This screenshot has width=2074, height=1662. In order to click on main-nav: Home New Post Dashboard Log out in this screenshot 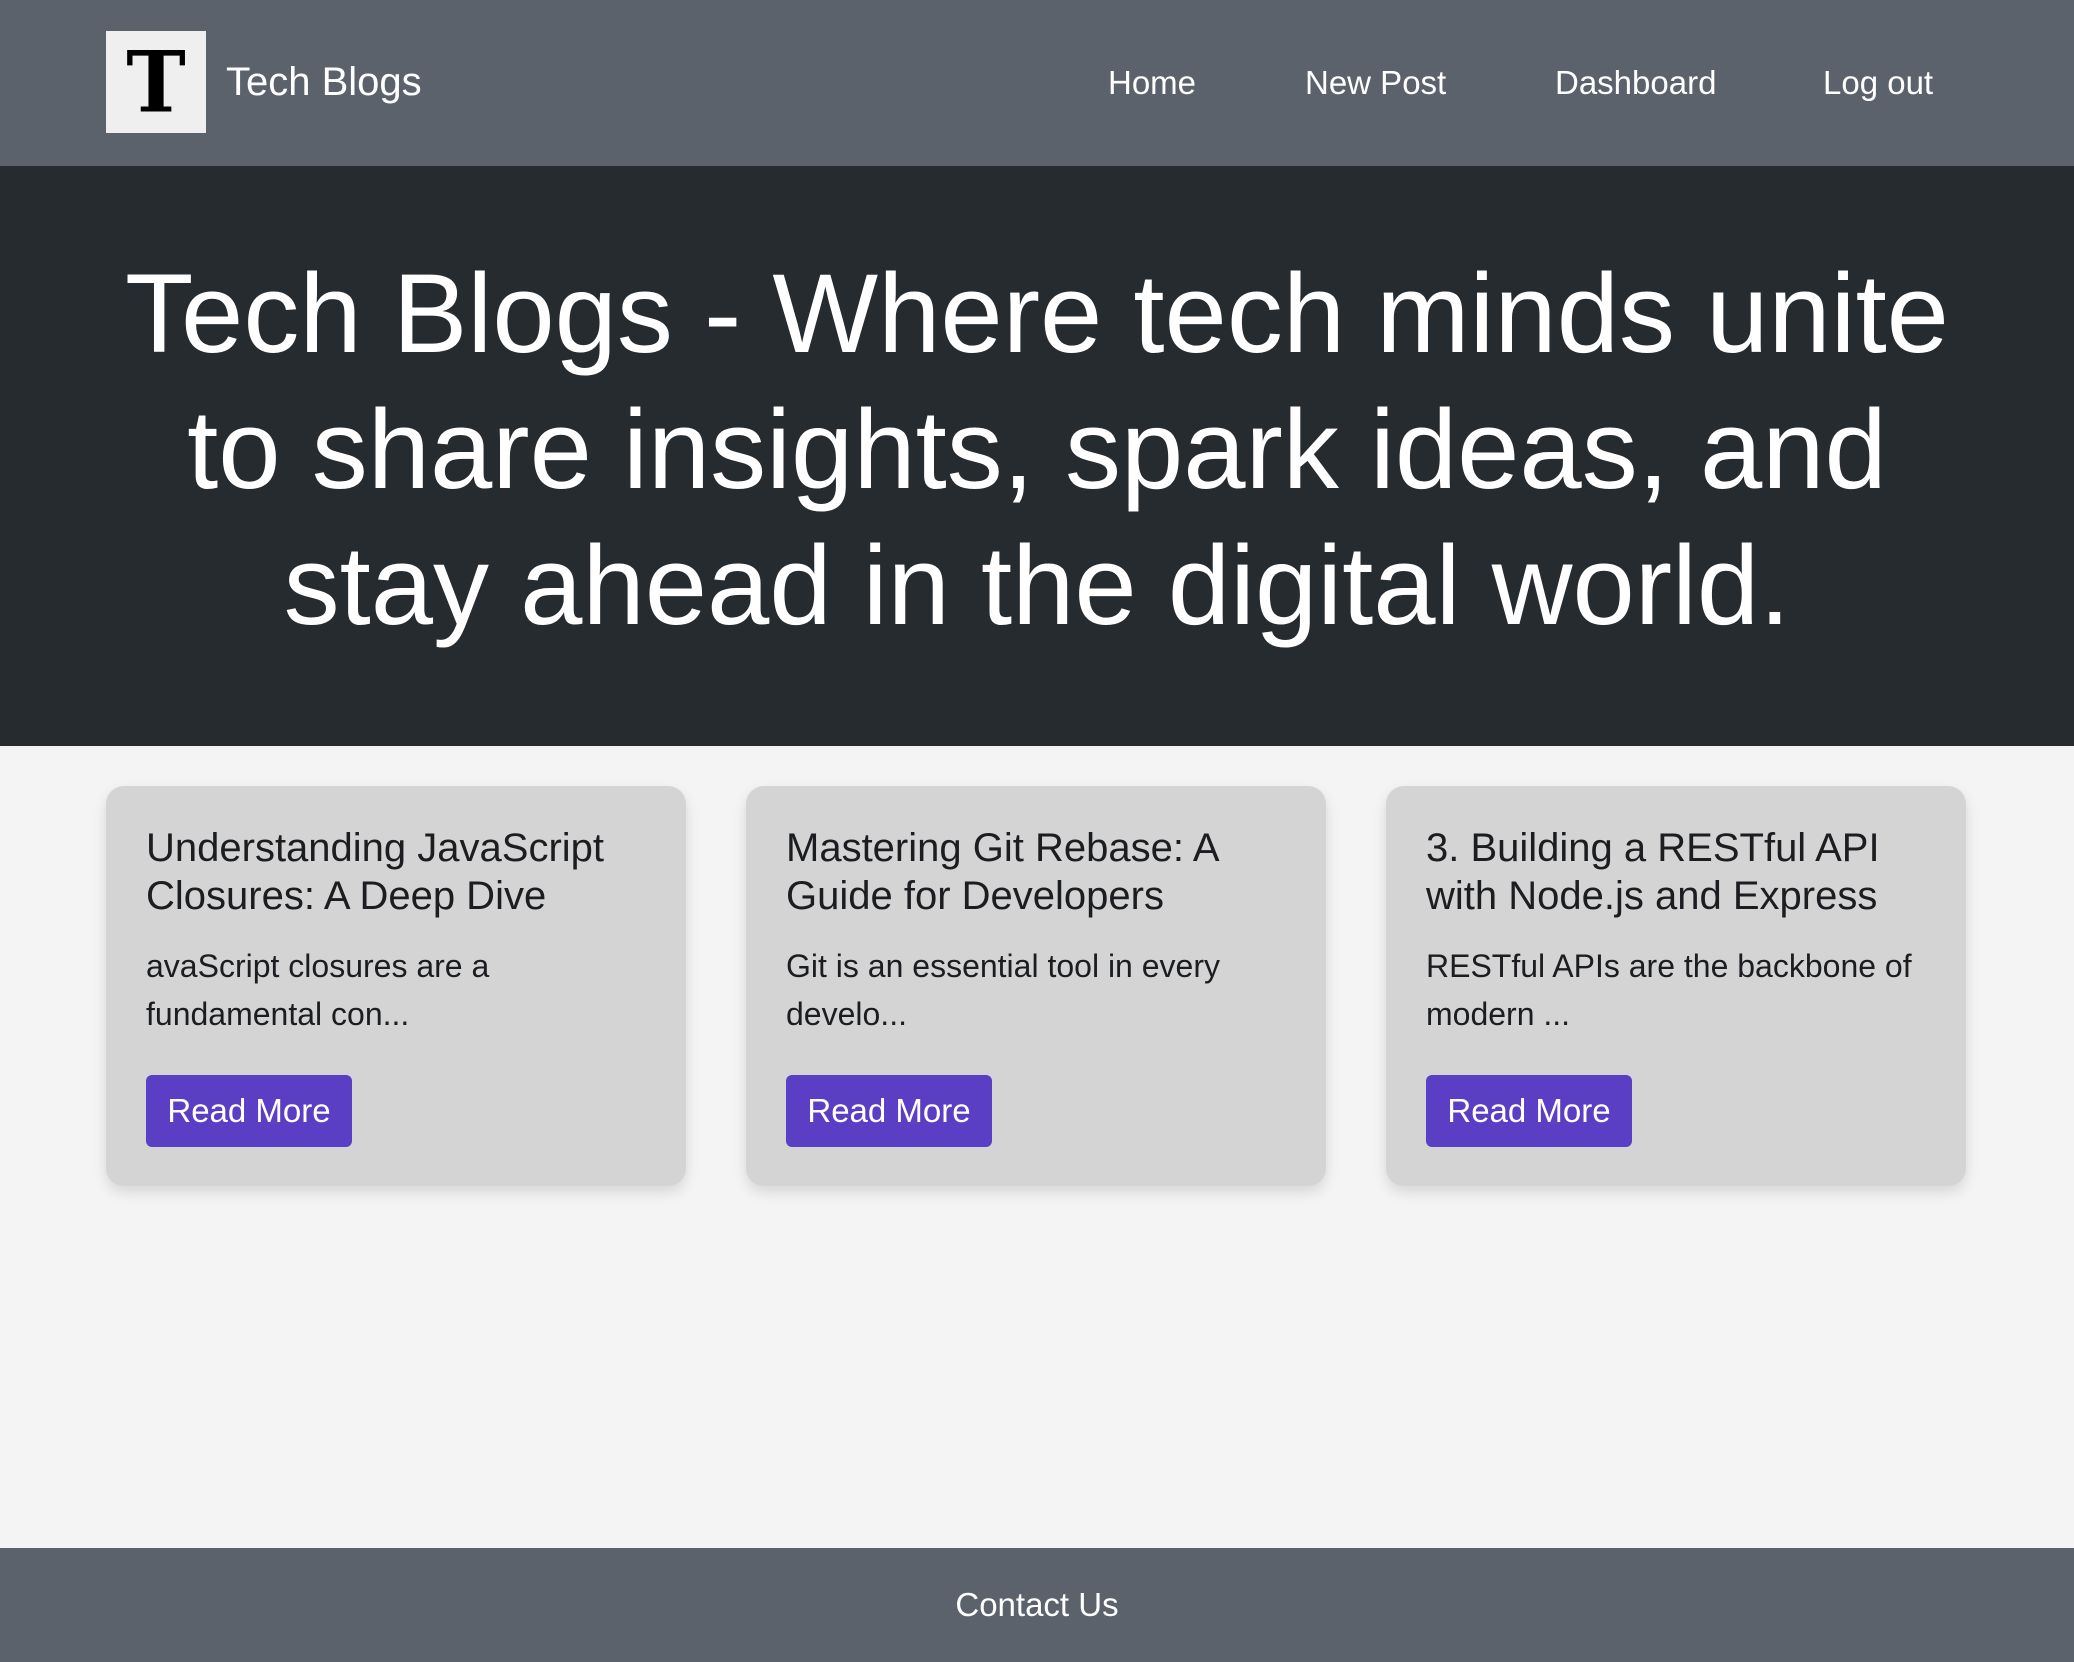, I will do `click(1037, 83)`.